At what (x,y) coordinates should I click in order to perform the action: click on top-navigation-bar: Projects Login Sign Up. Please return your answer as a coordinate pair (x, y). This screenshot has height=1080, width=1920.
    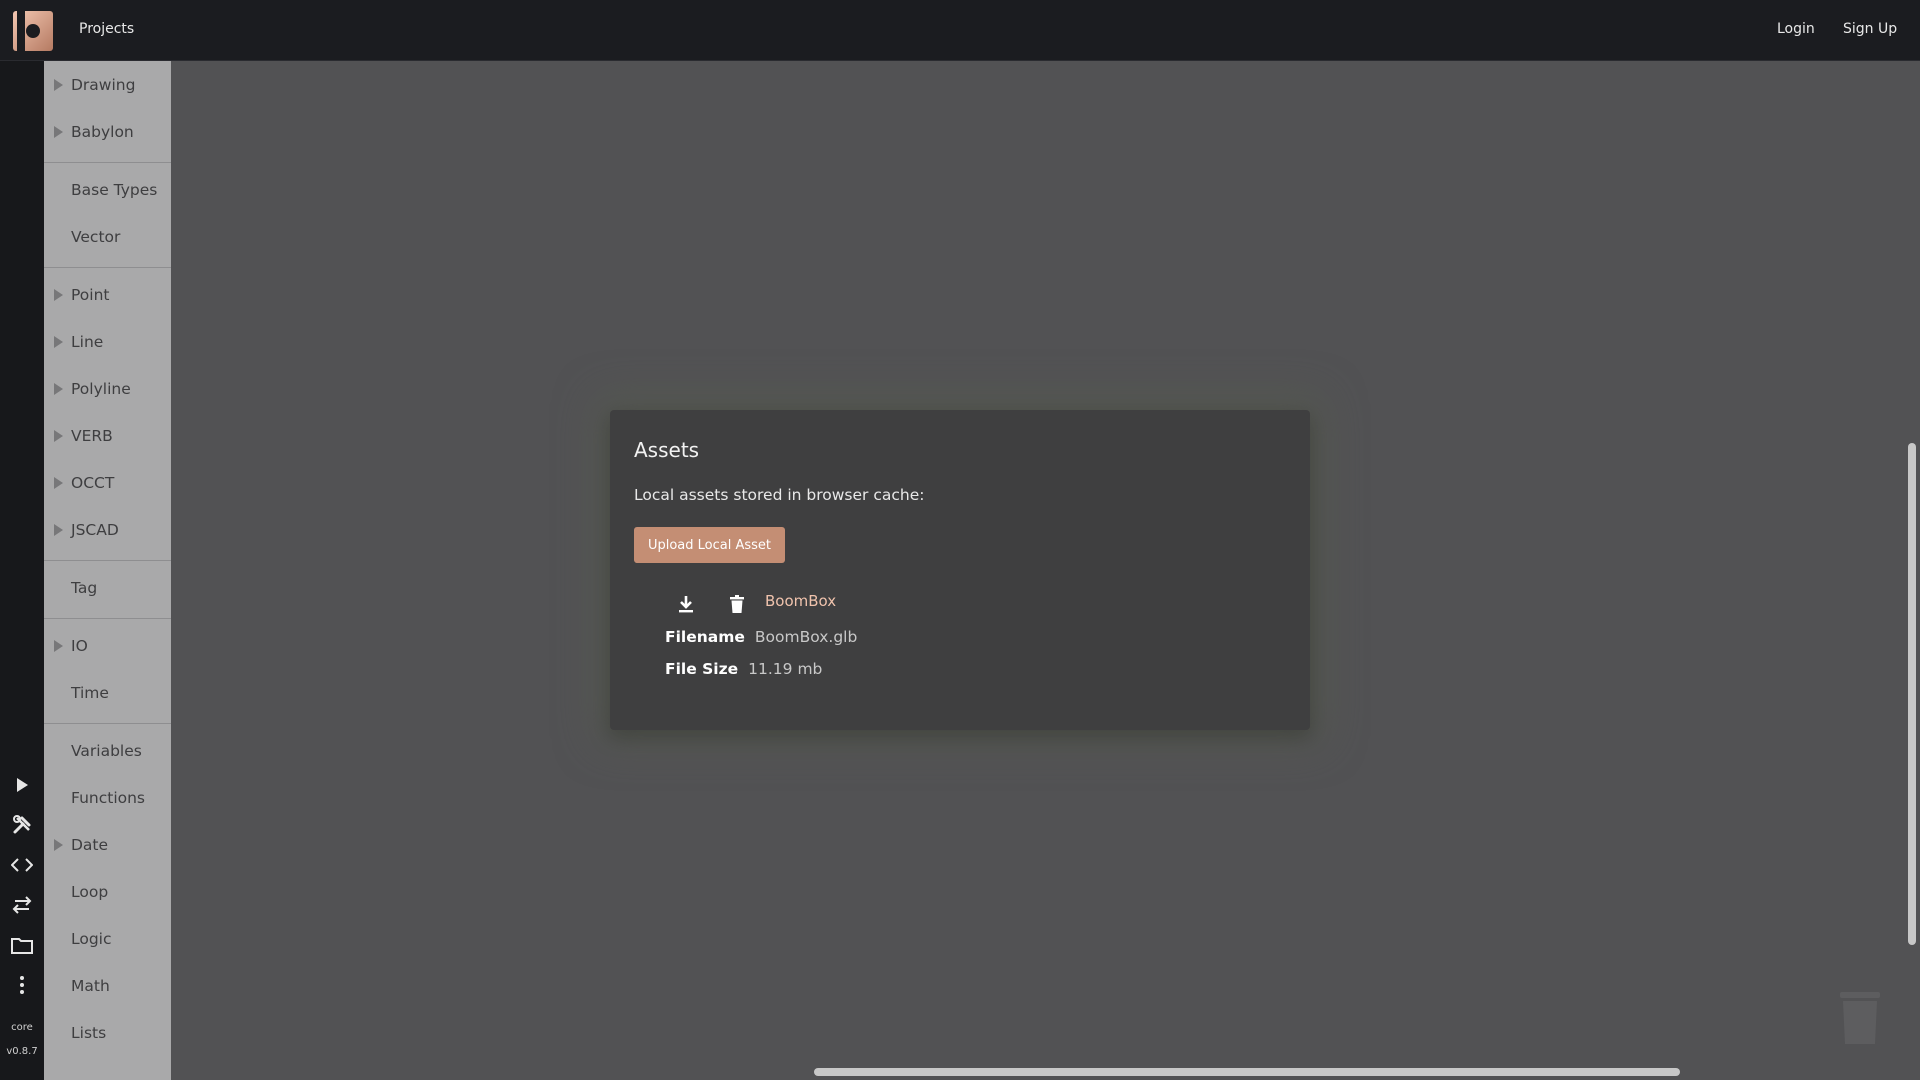
    Looking at the image, I should click on (960, 30).